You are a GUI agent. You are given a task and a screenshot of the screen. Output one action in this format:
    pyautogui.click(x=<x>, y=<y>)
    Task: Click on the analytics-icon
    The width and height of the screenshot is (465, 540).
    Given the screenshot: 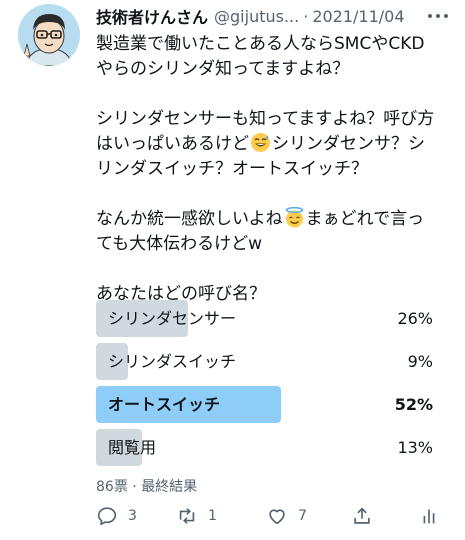 What is the action you would take?
    pyautogui.click(x=429, y=516)
    